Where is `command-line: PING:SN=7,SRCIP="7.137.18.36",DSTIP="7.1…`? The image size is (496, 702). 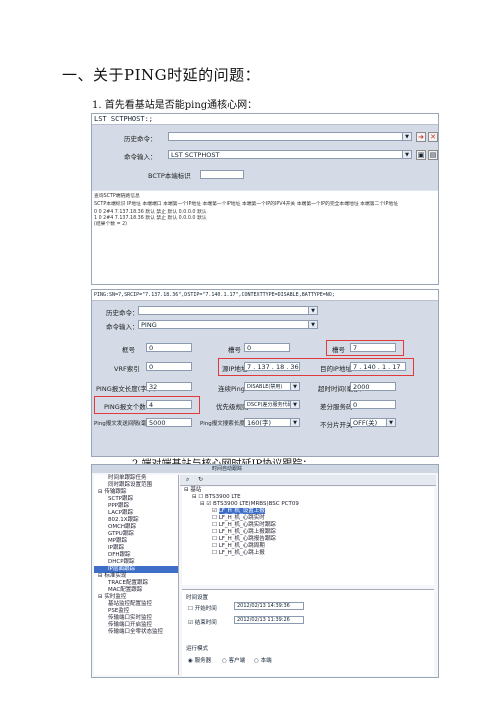
command-line: PING:SN=7,SRCIP="7.137.18.36",DSTIP="7.1… is located at coordinates (265, 295).